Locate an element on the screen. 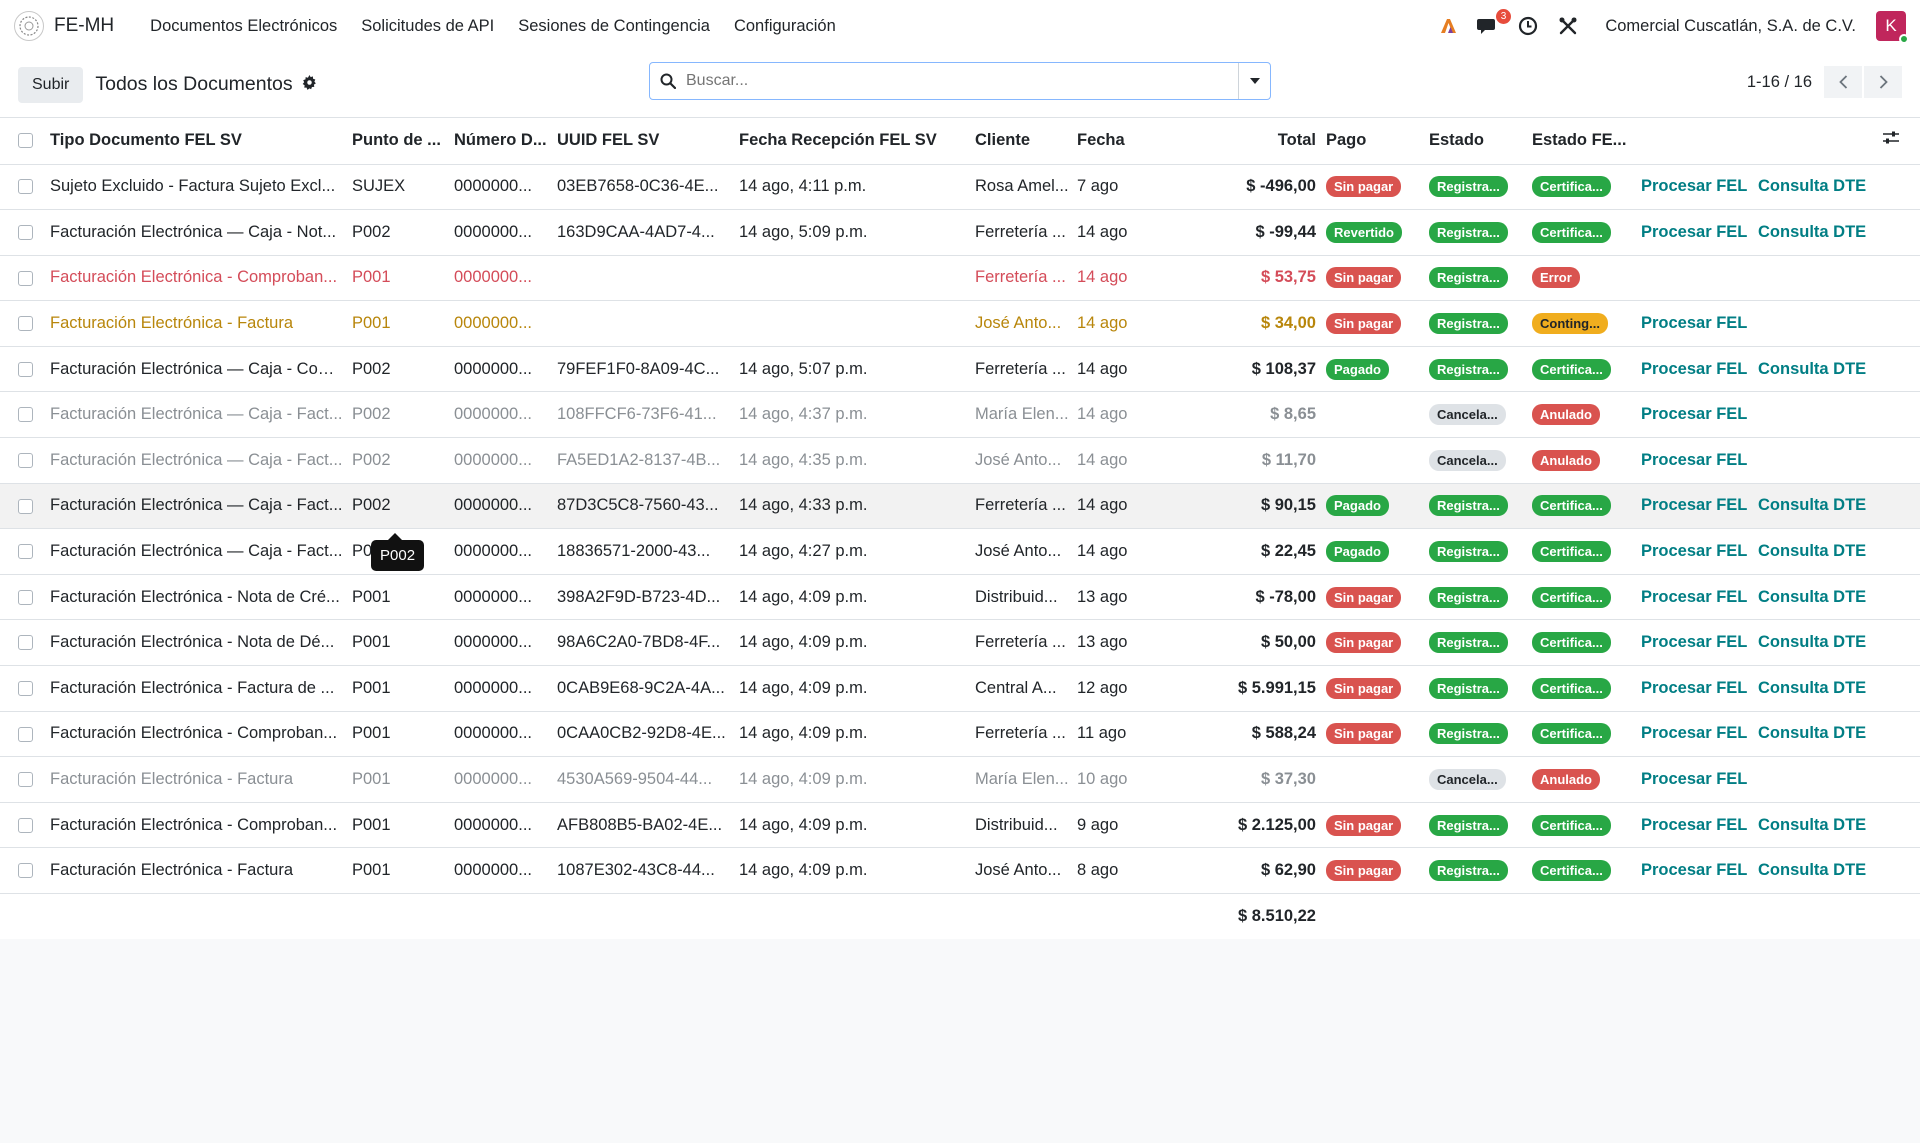  clock-icon is located at coordinates (1528, 26).